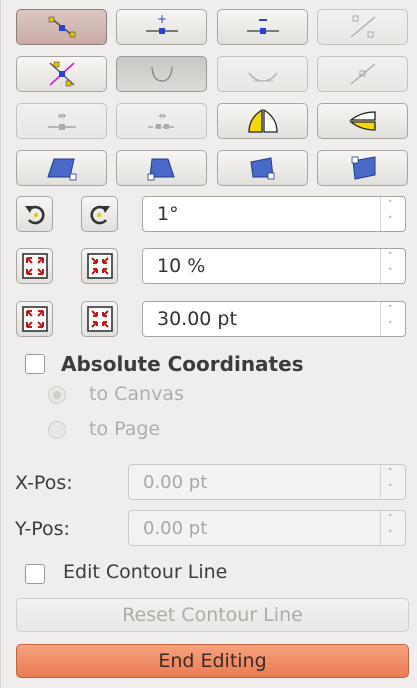 The width and height of the screenshot is (417, 688). I want to click on reset-contour-line-button: Reset Contour Line, so click(212, 615).